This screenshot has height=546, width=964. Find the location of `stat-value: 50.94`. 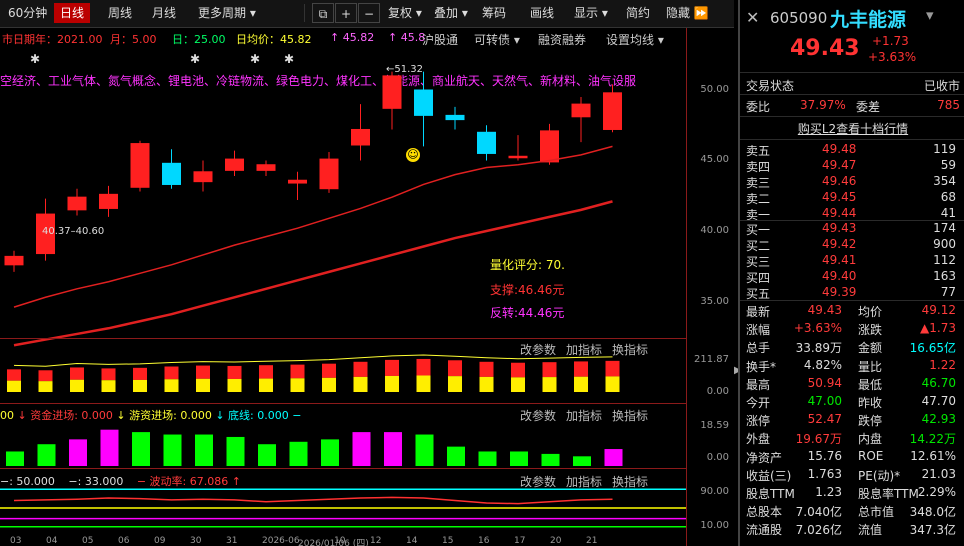

stat-value: 50.94 is located at coordinates (824, 382).